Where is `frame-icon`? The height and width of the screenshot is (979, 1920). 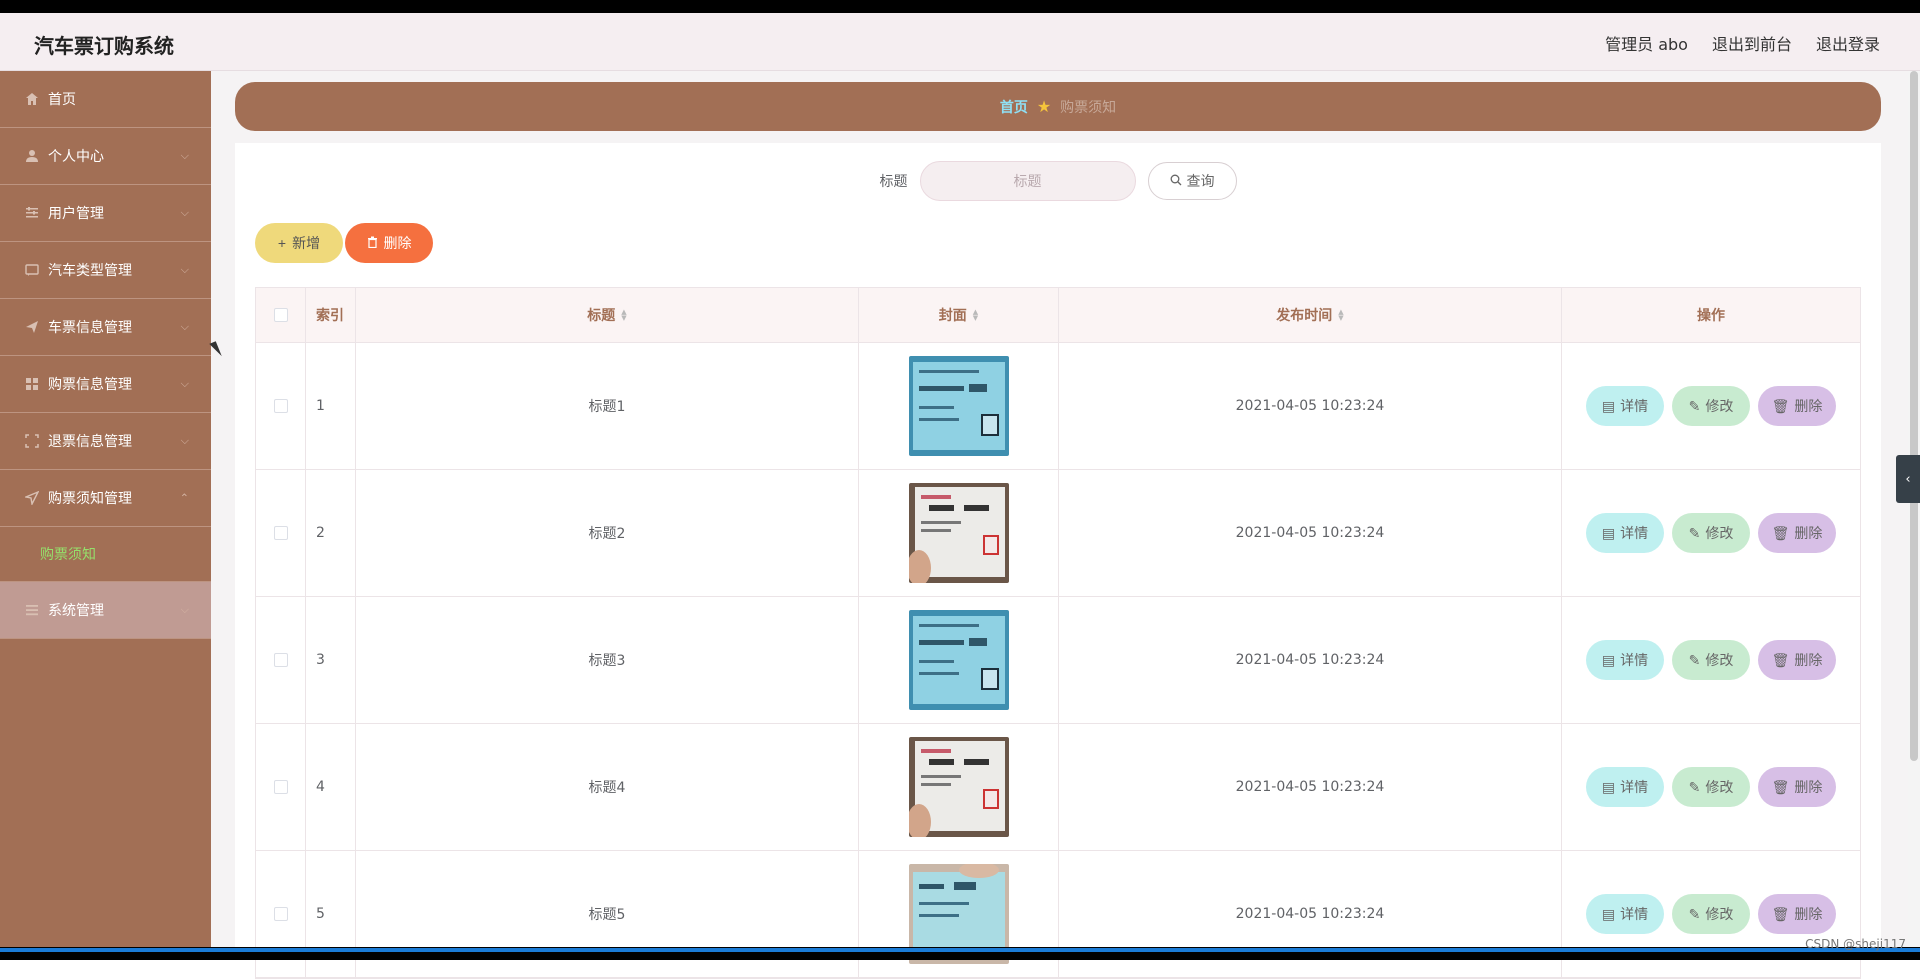
frame-icon is located at coordinates (32, 441).